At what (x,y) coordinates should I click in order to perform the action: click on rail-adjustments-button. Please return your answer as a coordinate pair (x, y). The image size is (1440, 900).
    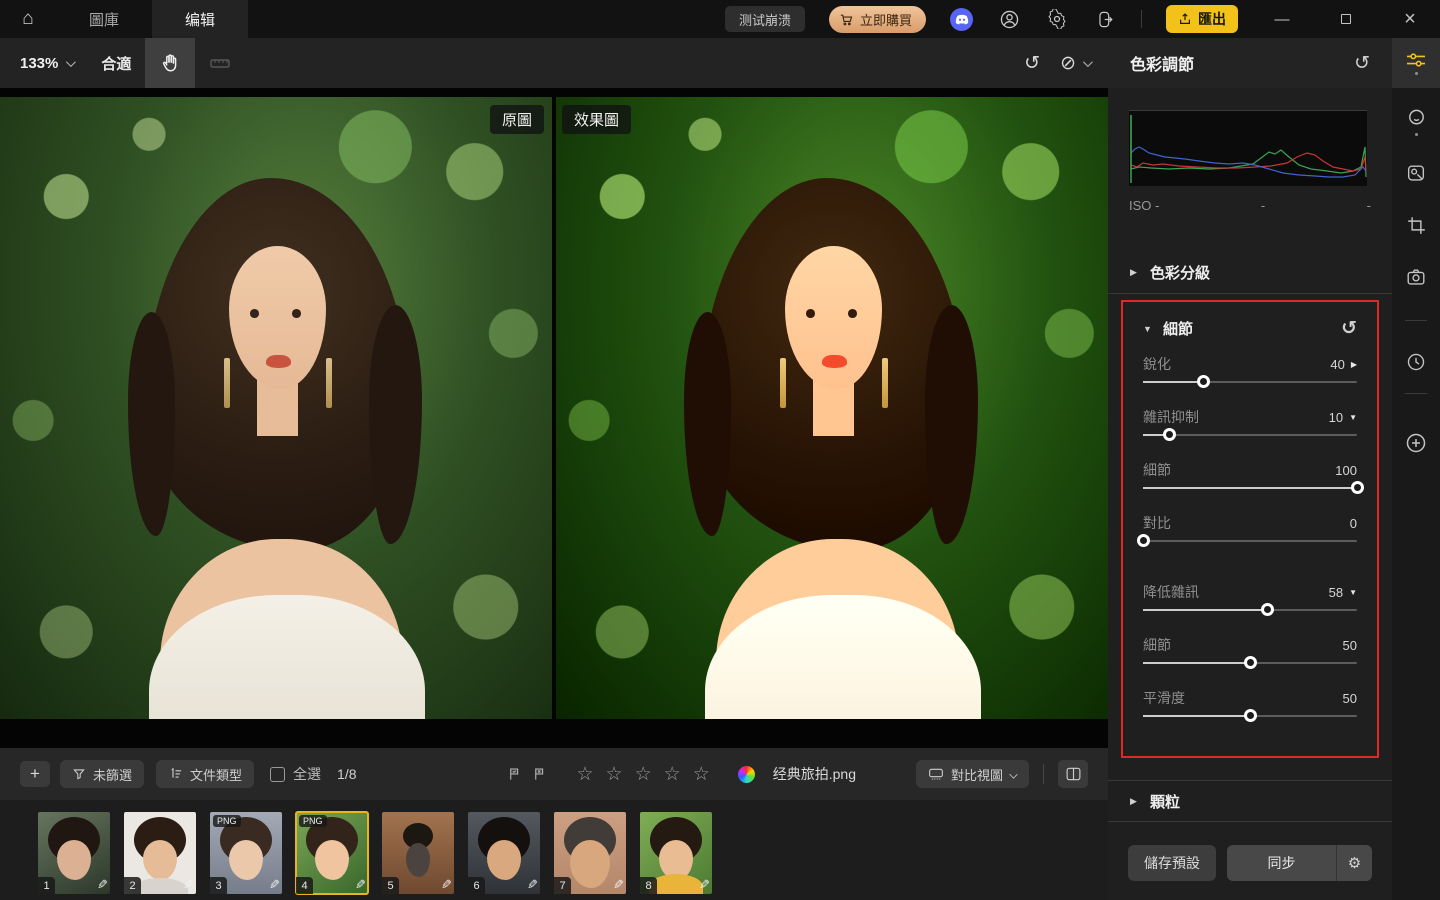
    Looking at the image, I should click on (1416, 63).